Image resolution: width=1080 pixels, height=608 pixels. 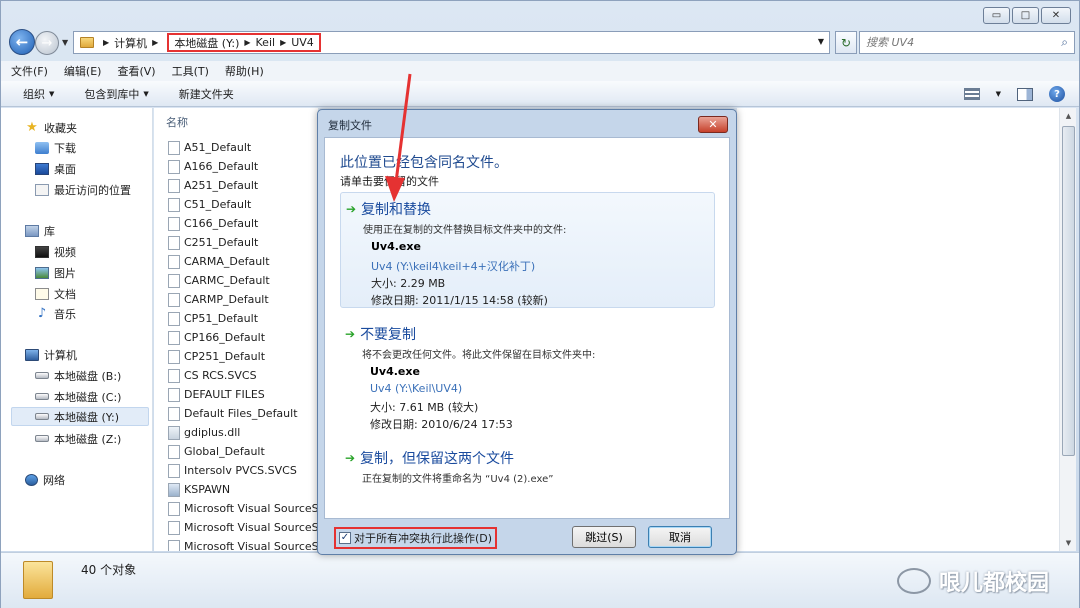 I want to click on nav-favorites: ★ 收藏夹, so click(x=51, y=127).